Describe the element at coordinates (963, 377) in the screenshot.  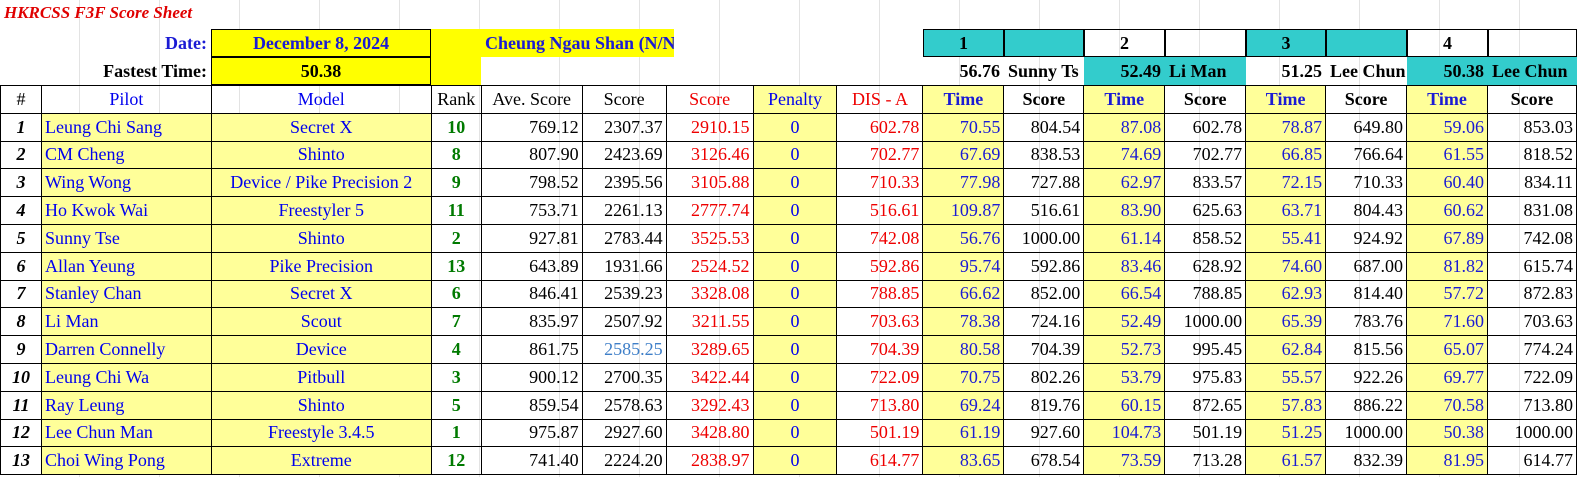
I see `r1-time-cell: 70.75` at that location.